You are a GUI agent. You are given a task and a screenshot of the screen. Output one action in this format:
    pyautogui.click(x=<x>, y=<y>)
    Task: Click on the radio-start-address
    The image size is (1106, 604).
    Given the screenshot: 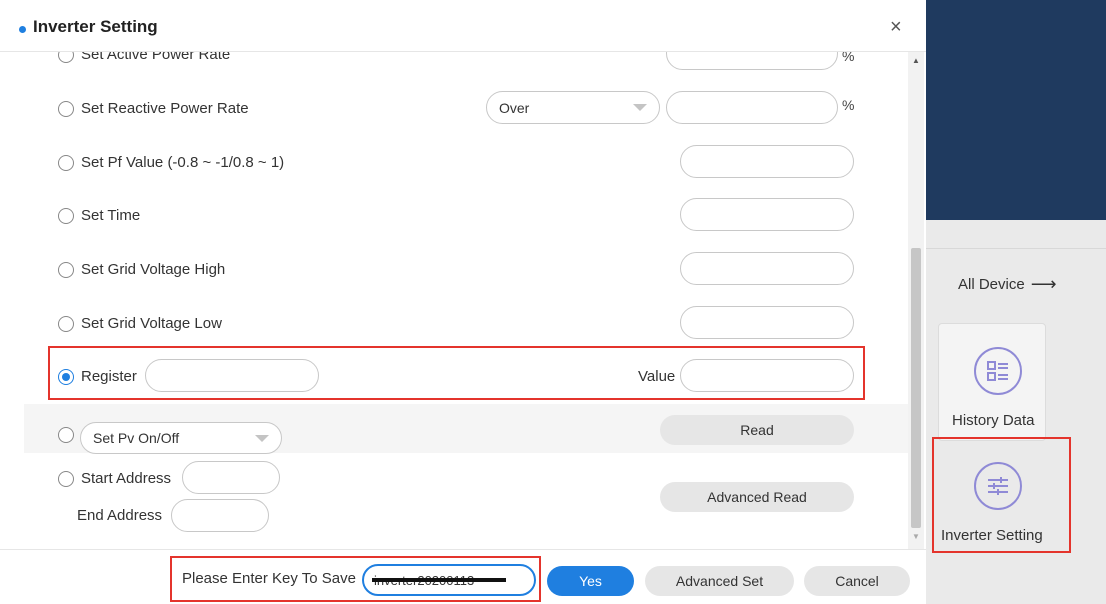 What is the action you would take?
    pyautogui.click(x=66, y=478)
    